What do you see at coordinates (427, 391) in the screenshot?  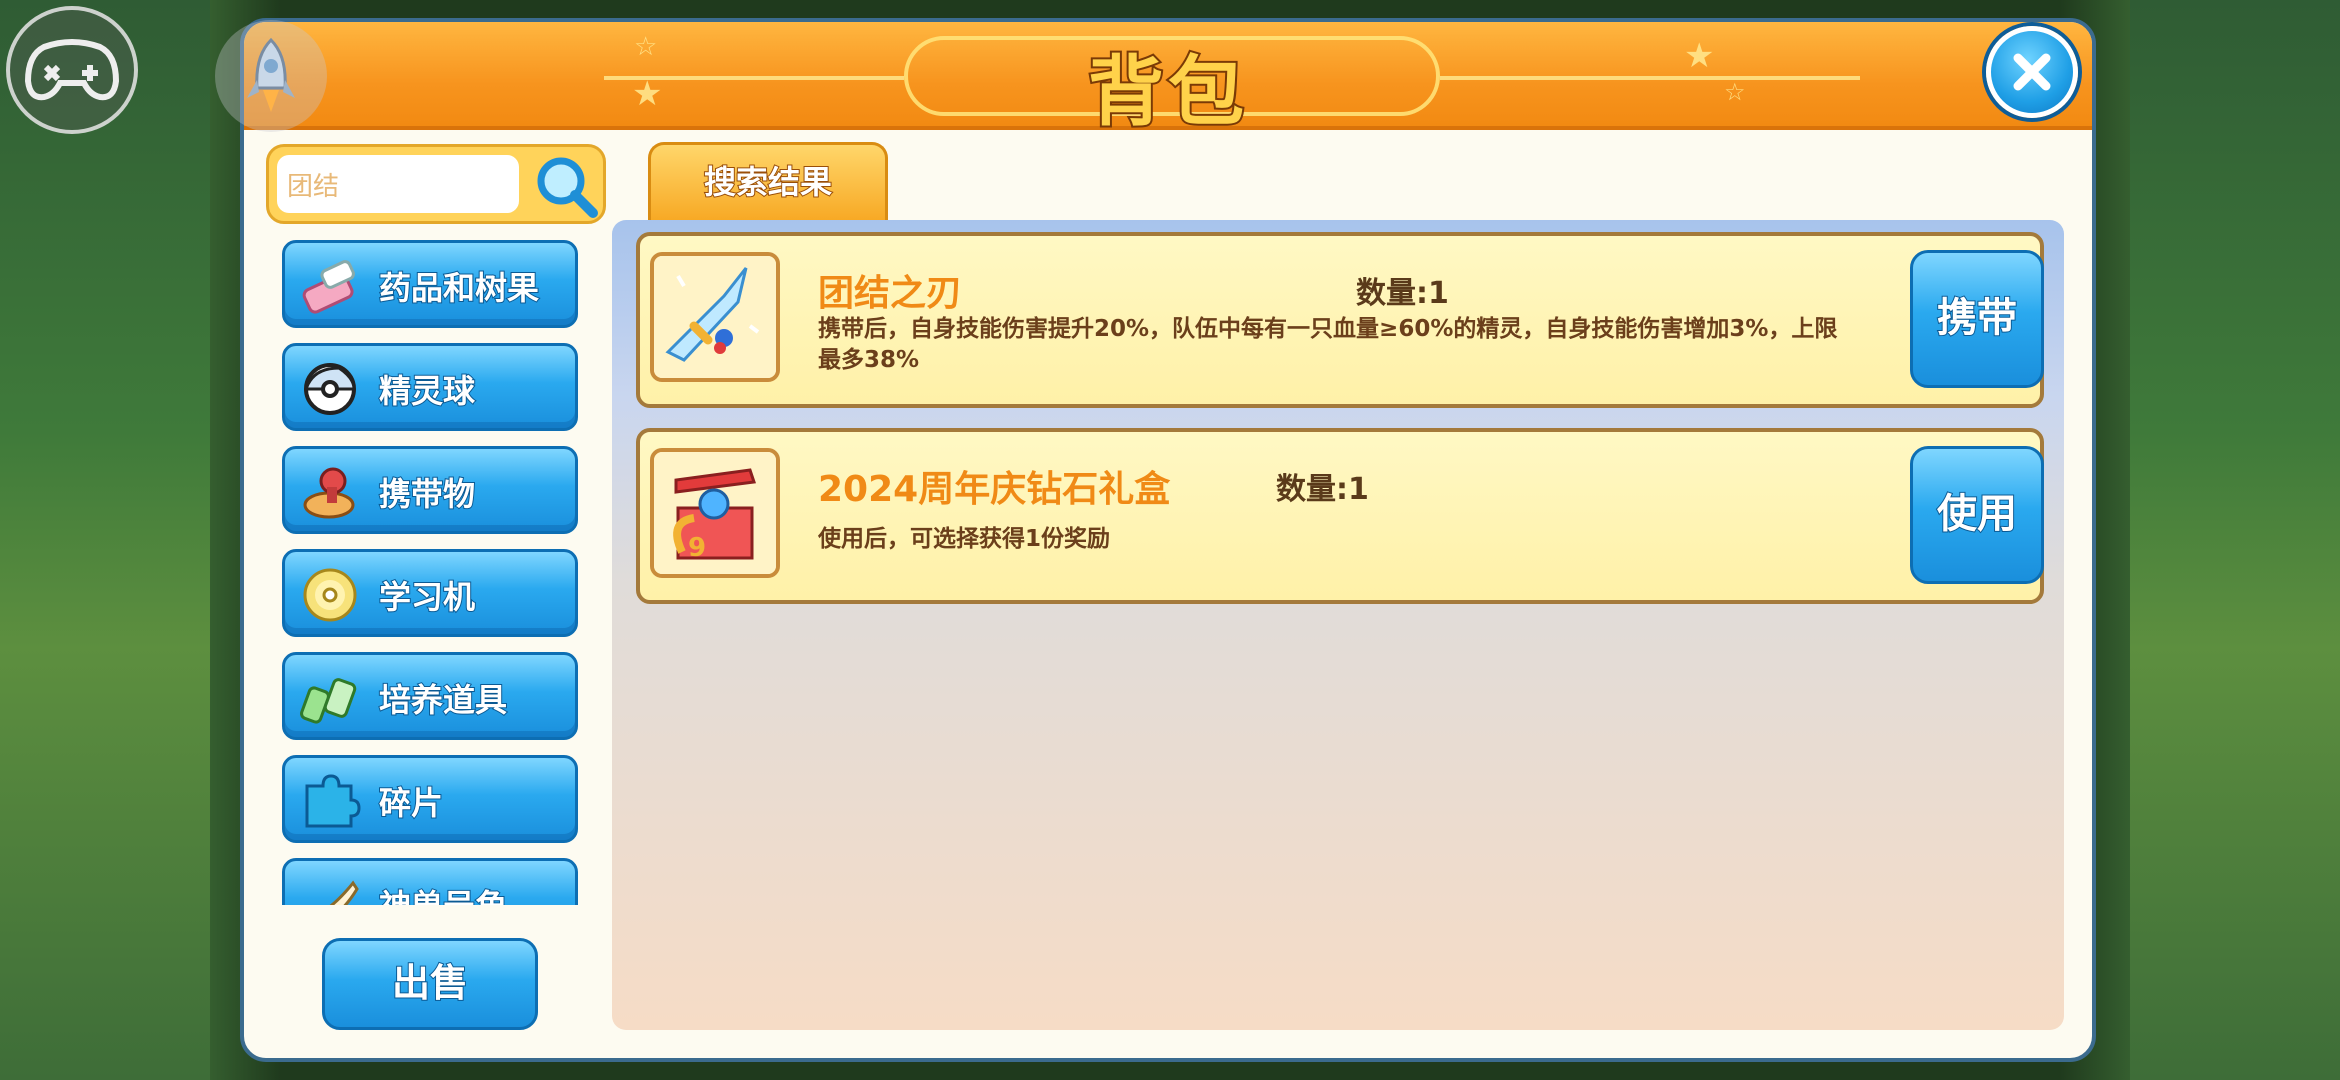 I see `category-label: 精灵球` at bounding box center [427, 391].